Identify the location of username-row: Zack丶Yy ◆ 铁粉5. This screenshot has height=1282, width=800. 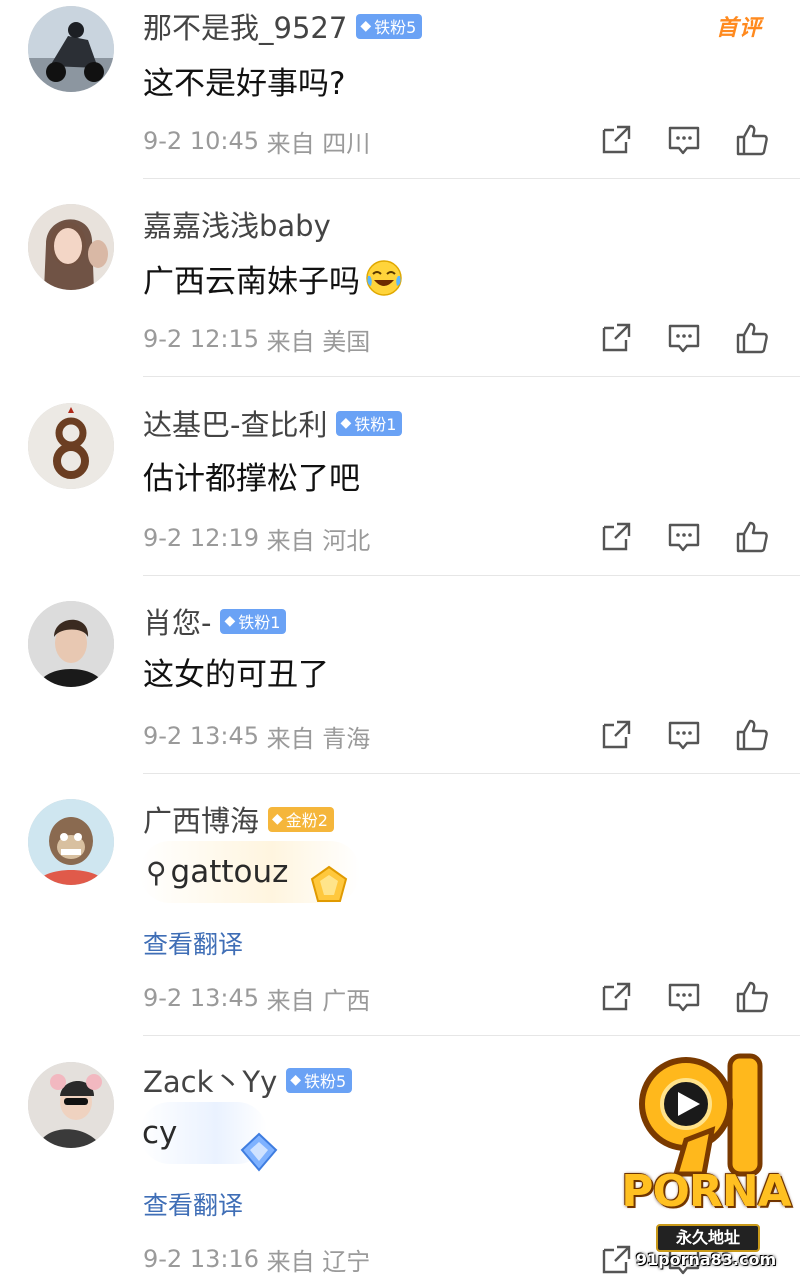
(248, 1080).